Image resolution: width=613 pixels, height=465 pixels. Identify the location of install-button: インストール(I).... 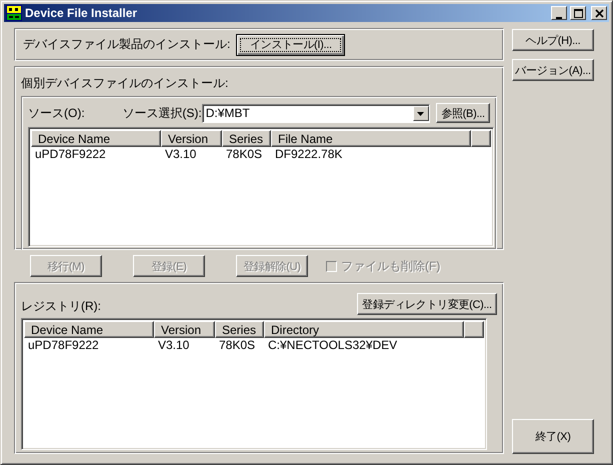
(291, 45).